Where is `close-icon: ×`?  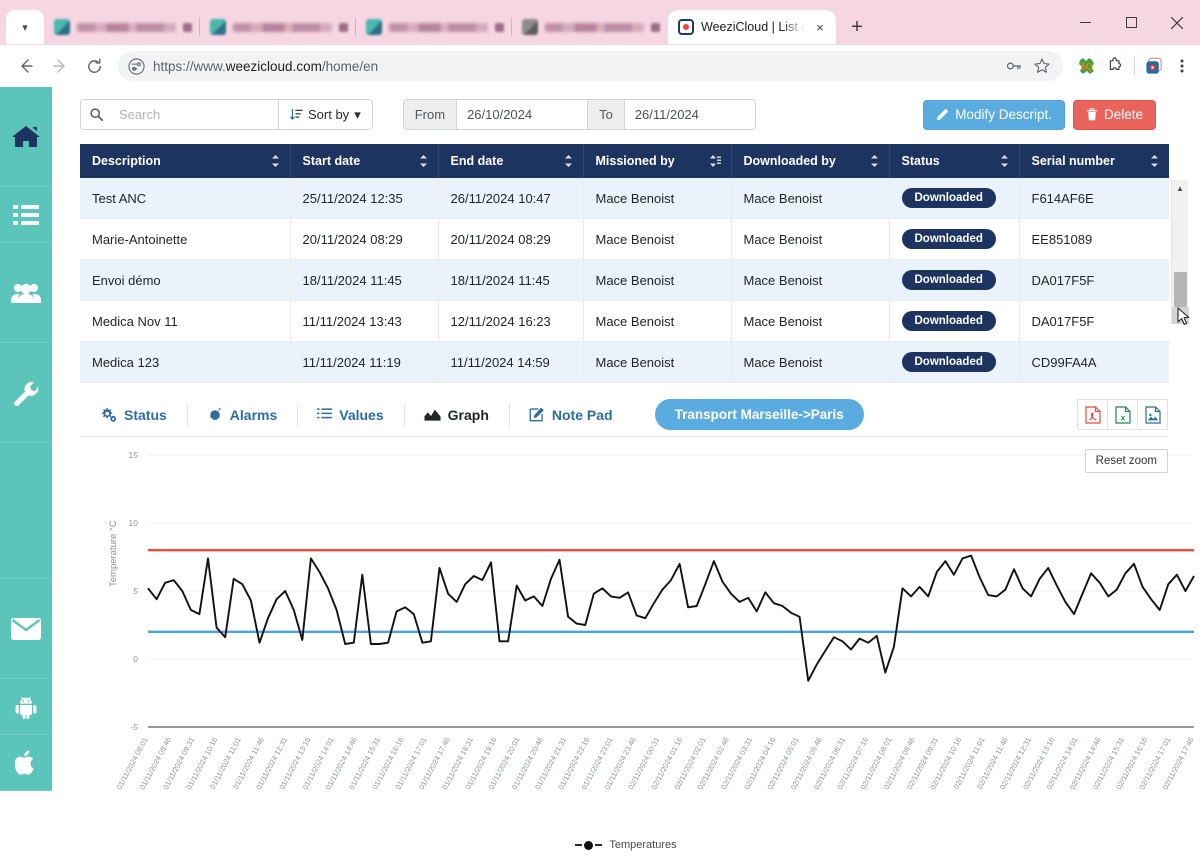 close-icon: × is located at coordinates (820, 27).